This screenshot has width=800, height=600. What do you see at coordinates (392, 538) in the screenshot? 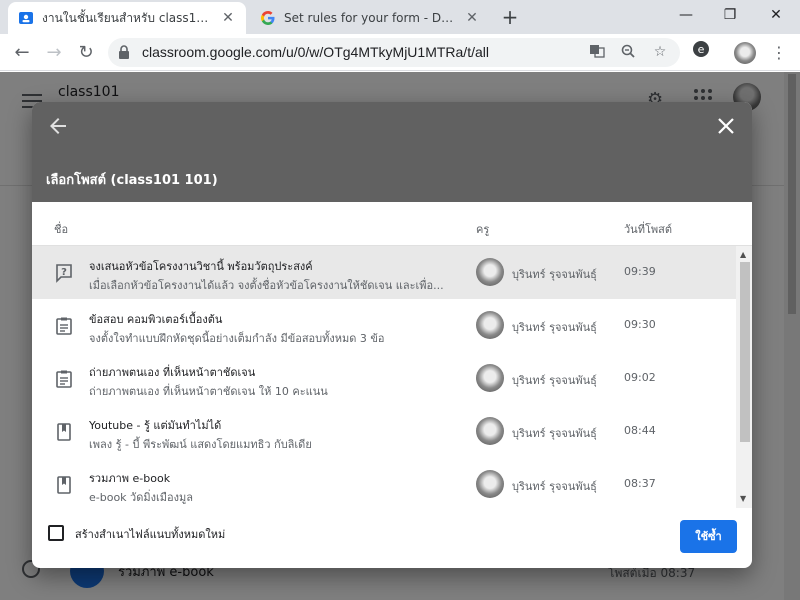
I see `dialog-footer: สร้างสำเนาไฟล์แนบทั้งหมดใหม่ ใช้ซ้ำ` at bounding box center [392, 538].